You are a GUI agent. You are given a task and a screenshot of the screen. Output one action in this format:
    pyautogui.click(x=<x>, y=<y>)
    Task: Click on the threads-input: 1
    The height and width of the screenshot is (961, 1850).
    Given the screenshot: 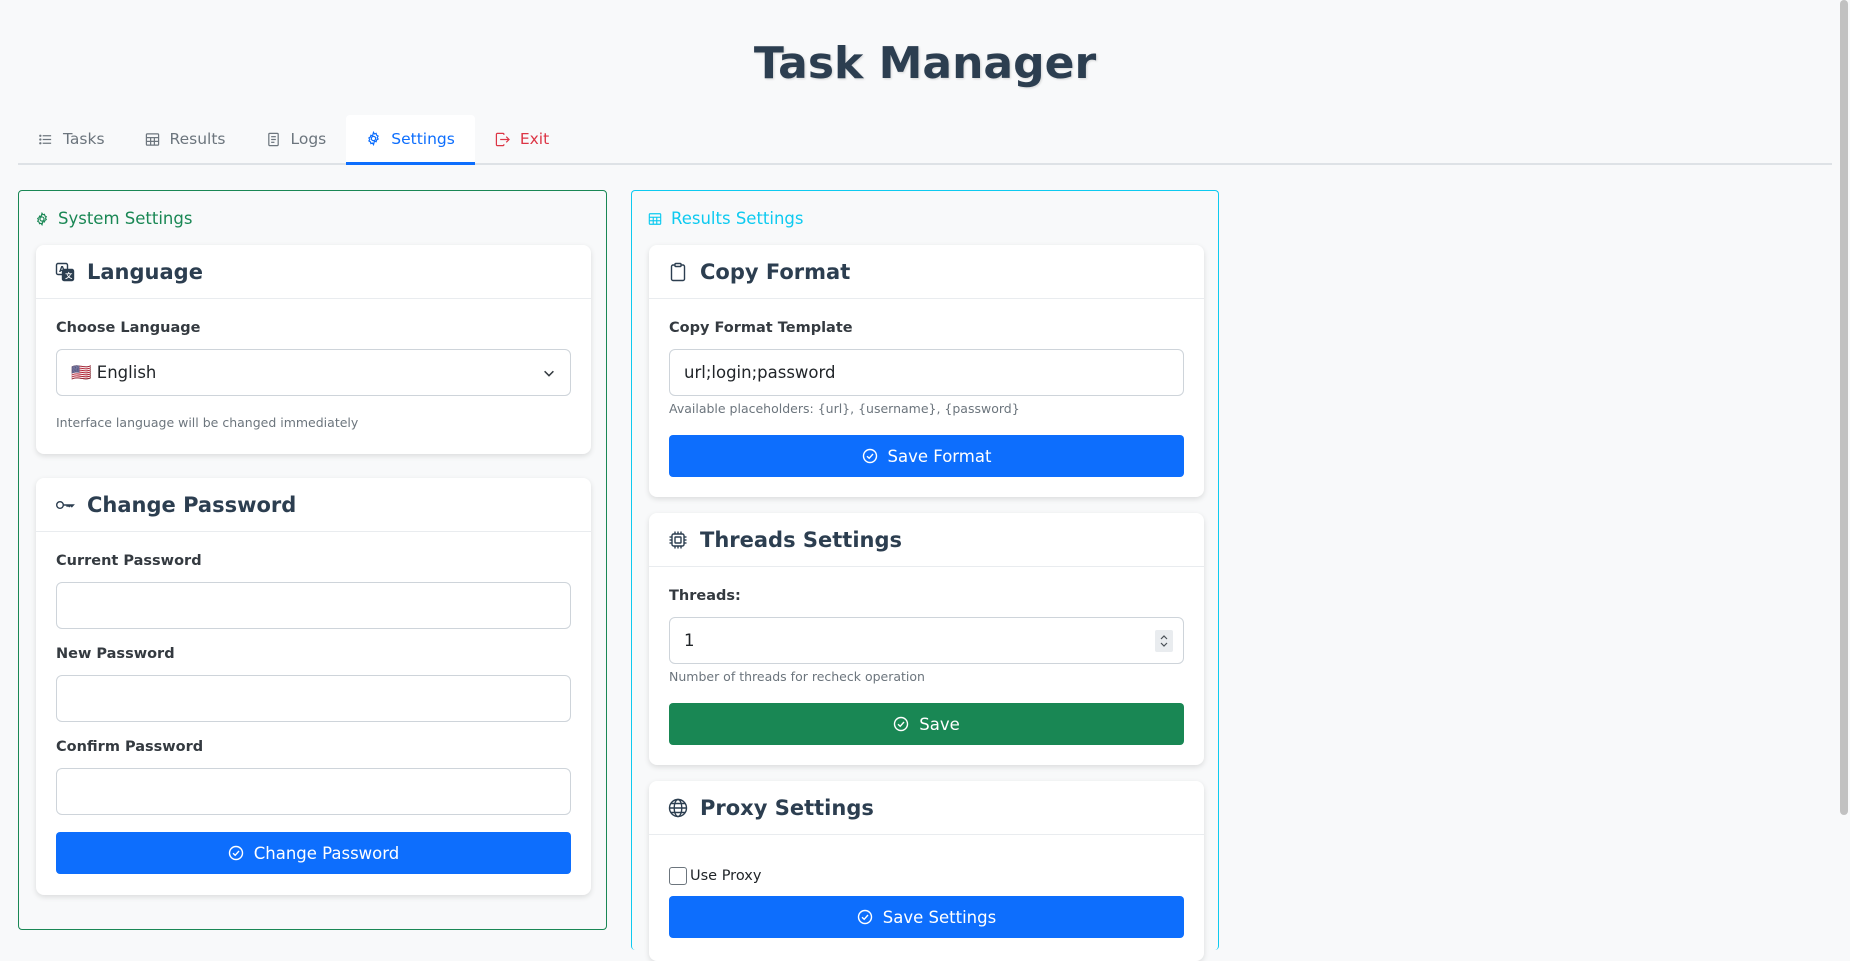 What is the action you would take?
    pyautogui.click(x=926, y=640)
    